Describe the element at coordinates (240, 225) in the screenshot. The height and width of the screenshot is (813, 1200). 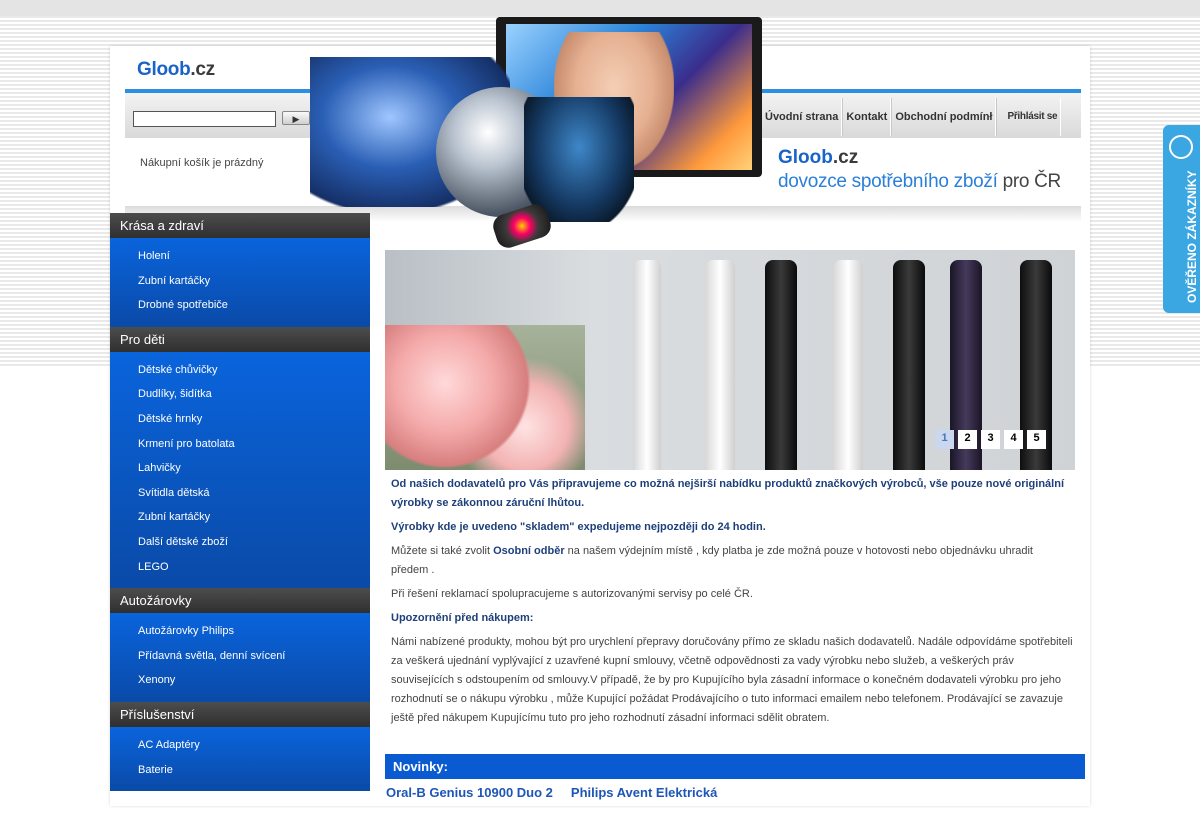
I see `category-header: Krása a zdraví` at that location.